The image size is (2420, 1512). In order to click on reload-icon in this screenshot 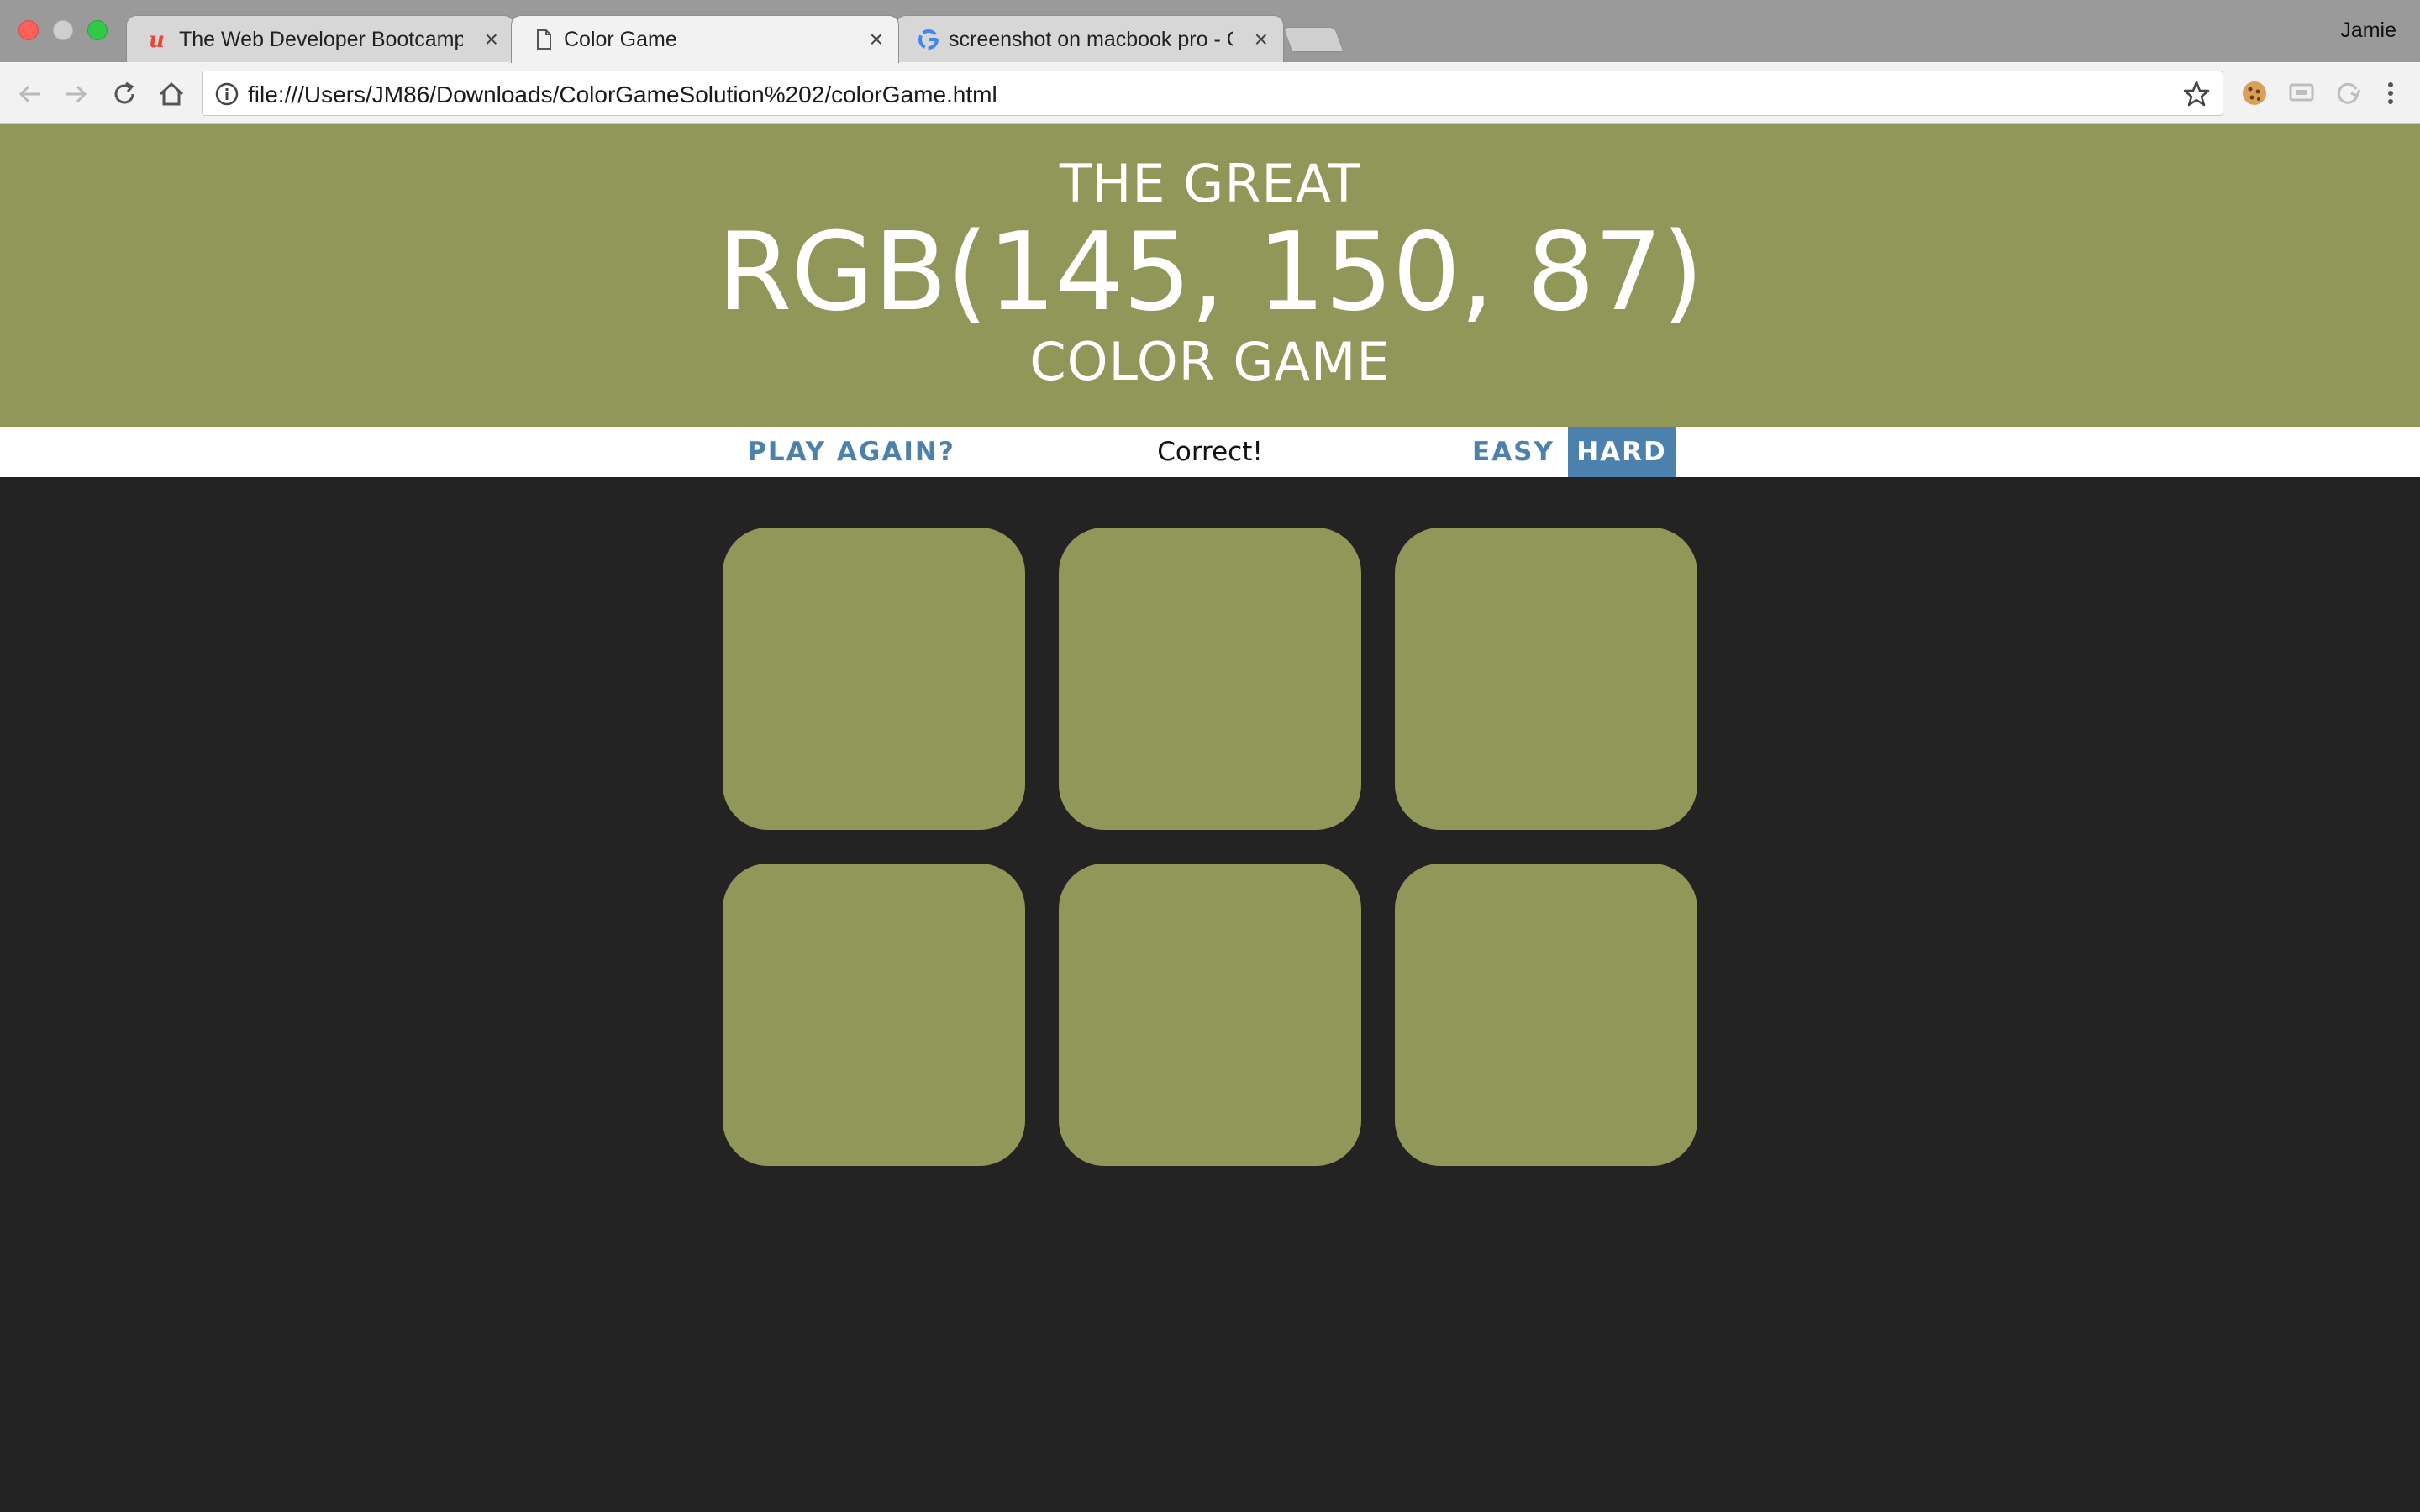, I will do `click(124, 94)`.